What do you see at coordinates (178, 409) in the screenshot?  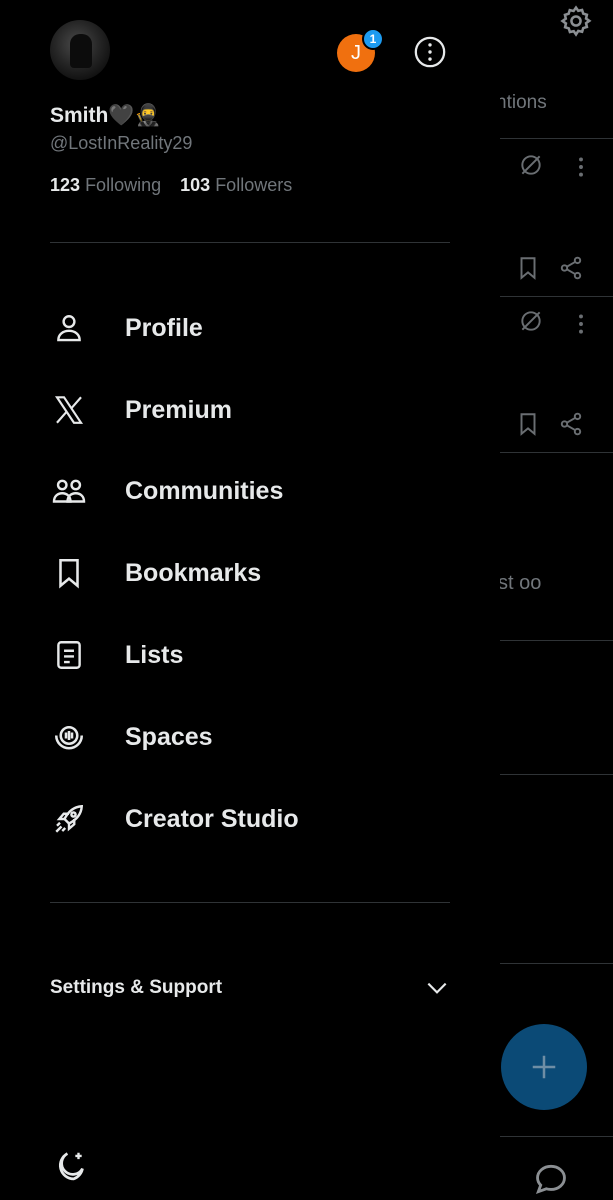 I see `menu-item-label: Premium` at bounding box center [178, 409].